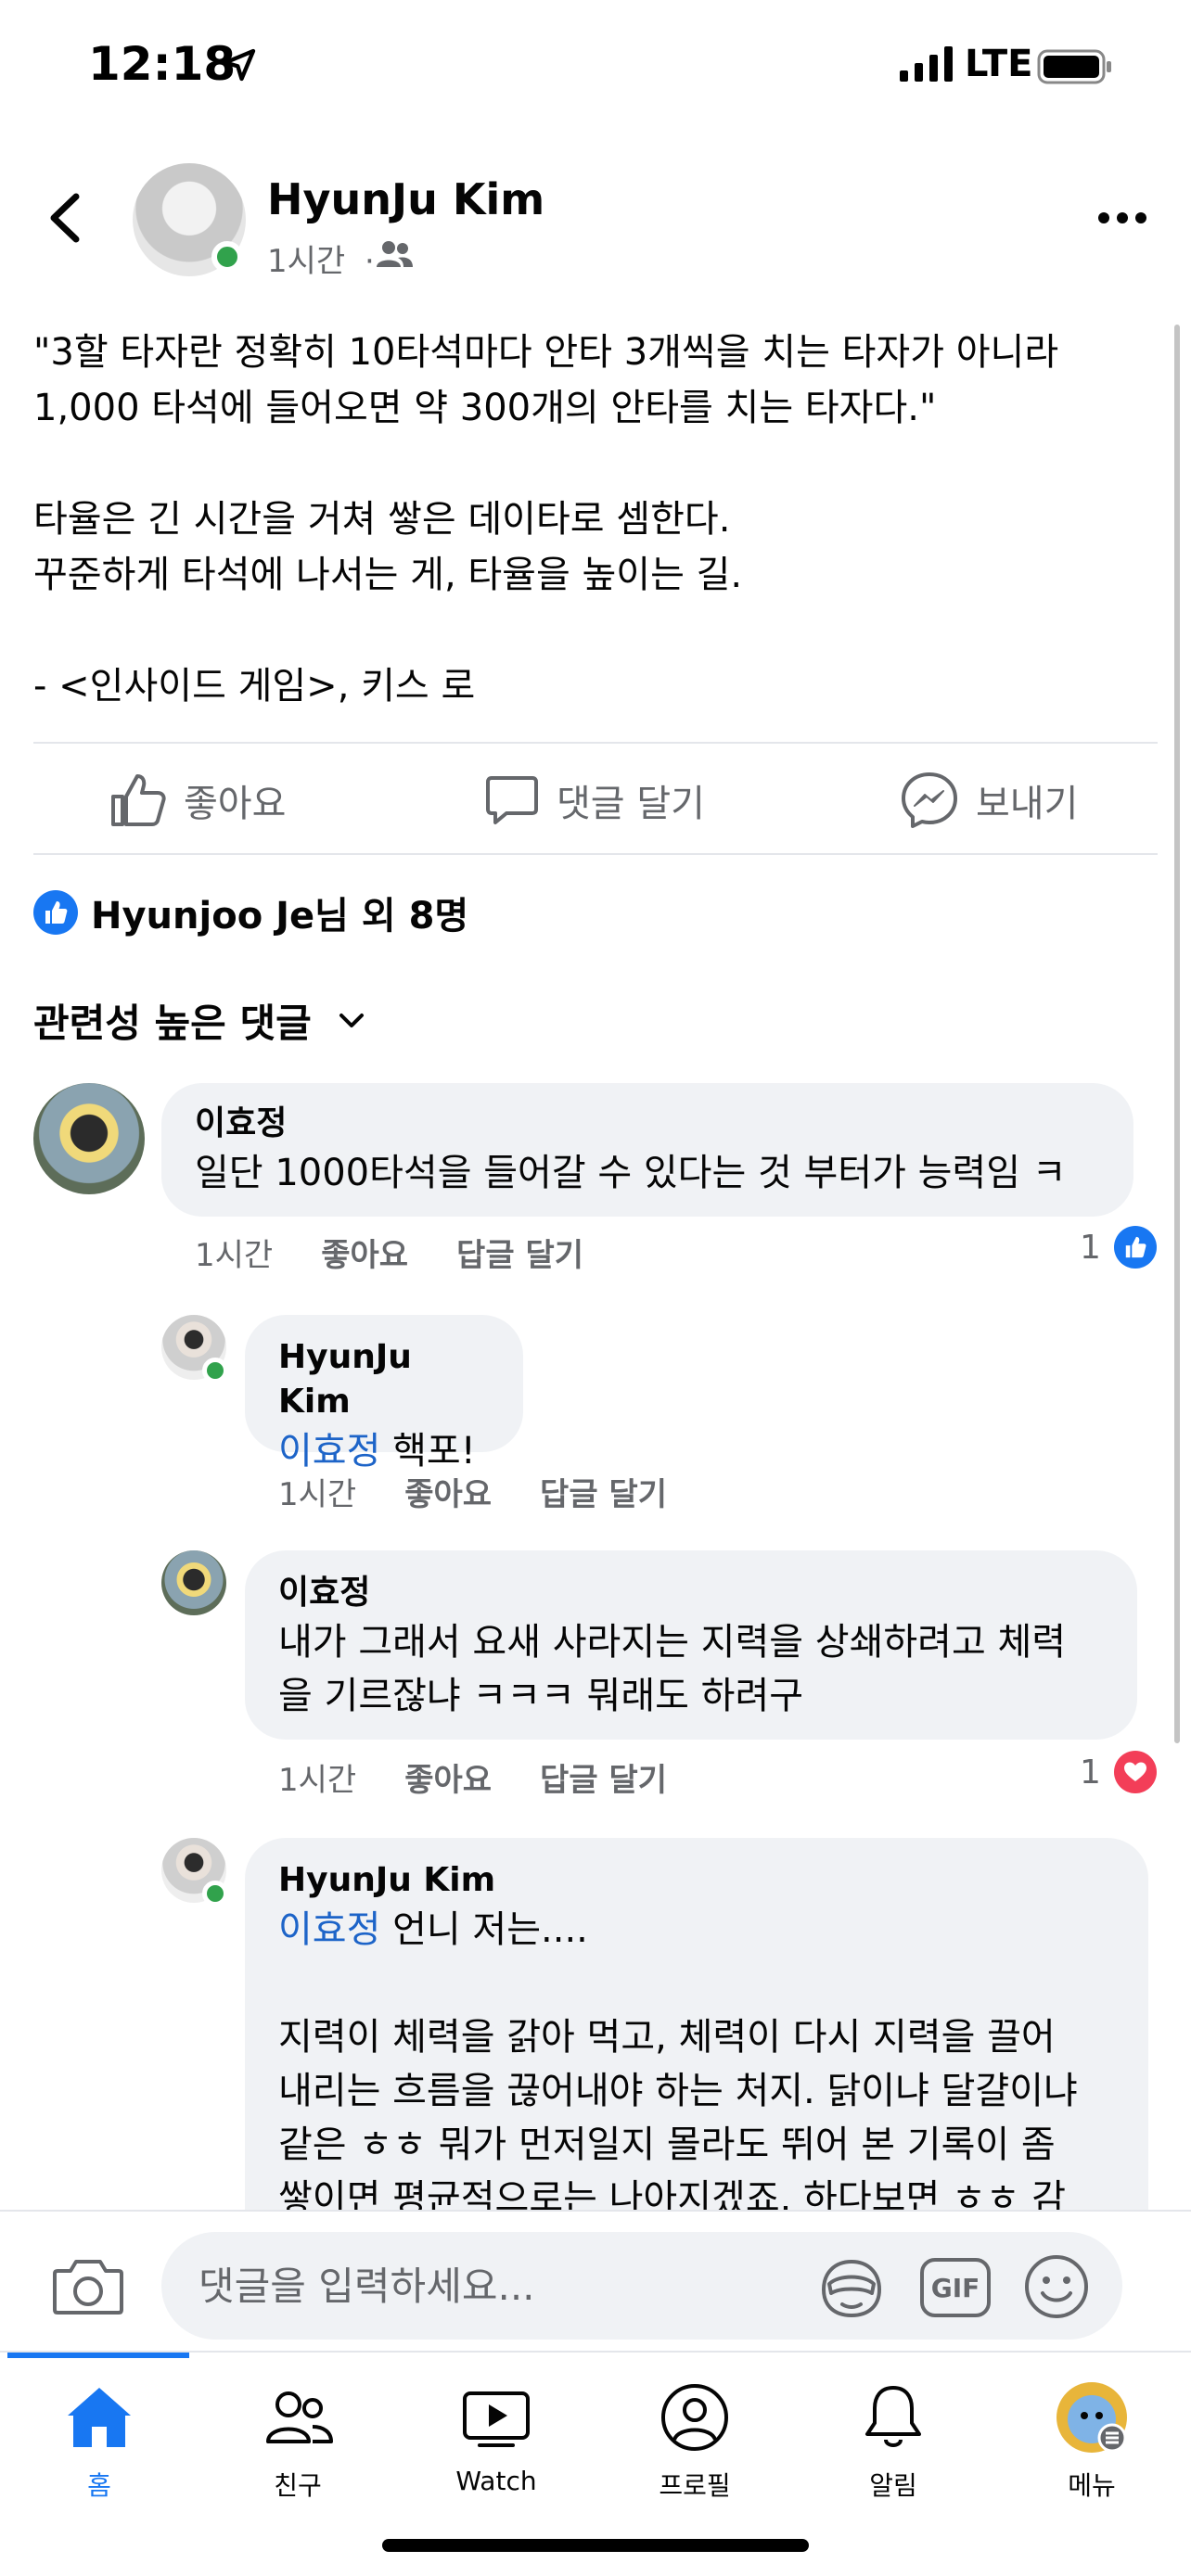 The height and width of the screenshot is (2576, 1191). I want to click on author-name: HyunJu Kim, so click(405, 199).